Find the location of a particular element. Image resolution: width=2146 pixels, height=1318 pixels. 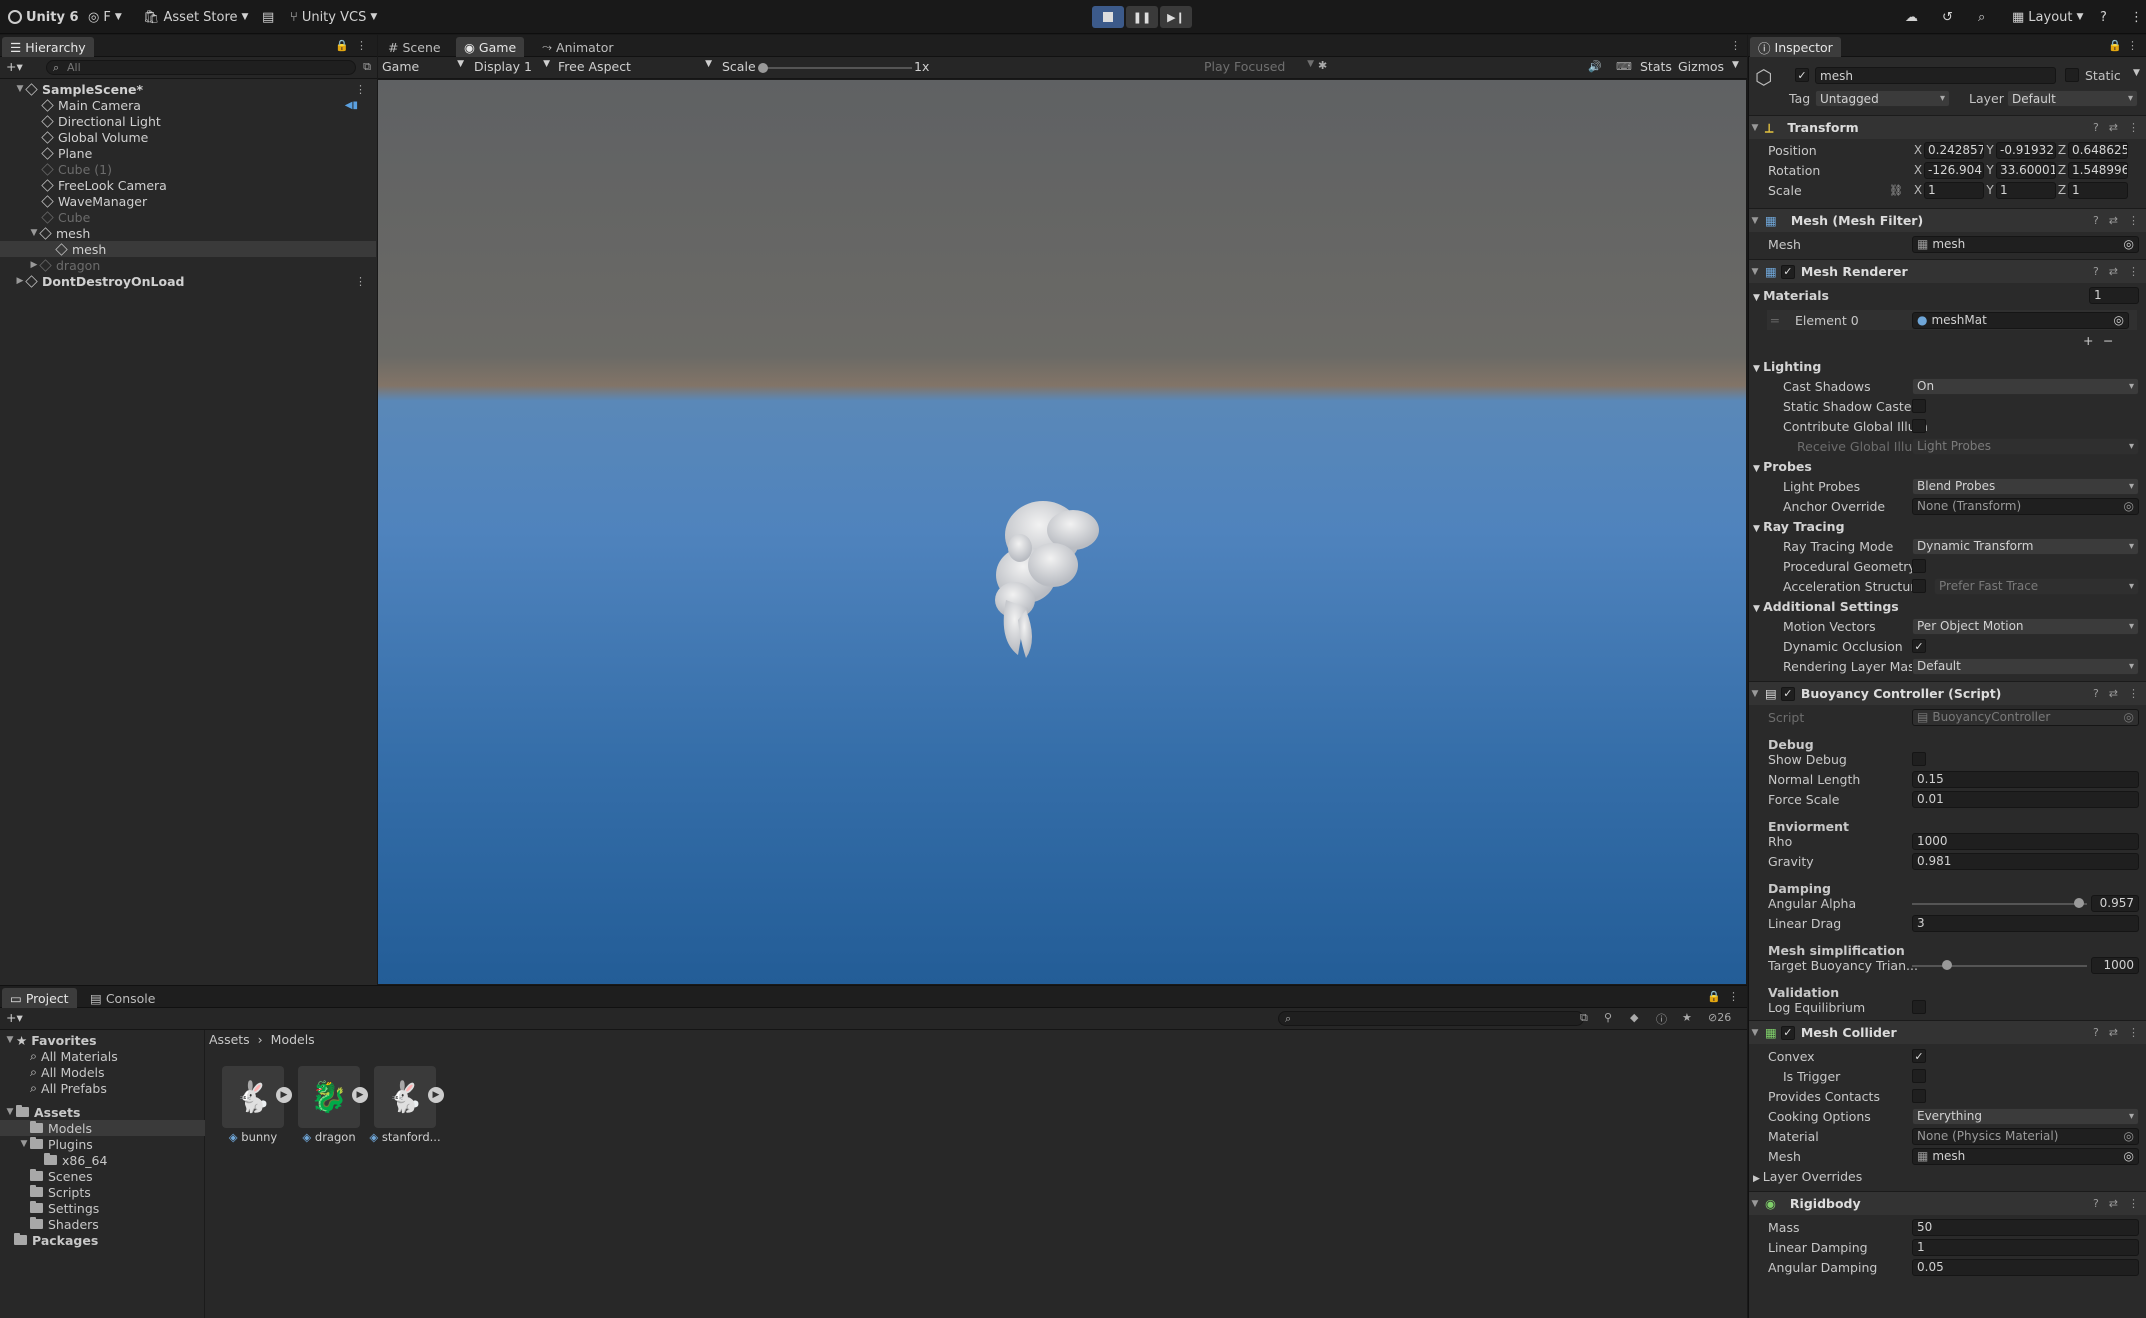

tab-animator: ⤳ Animator is located at coordinates (578, 47).